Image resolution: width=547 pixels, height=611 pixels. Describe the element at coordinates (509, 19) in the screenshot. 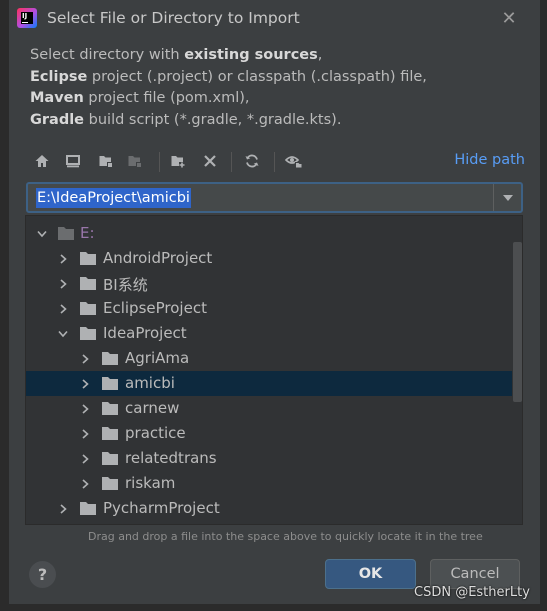

I see `close-icon: ✕` at that location.